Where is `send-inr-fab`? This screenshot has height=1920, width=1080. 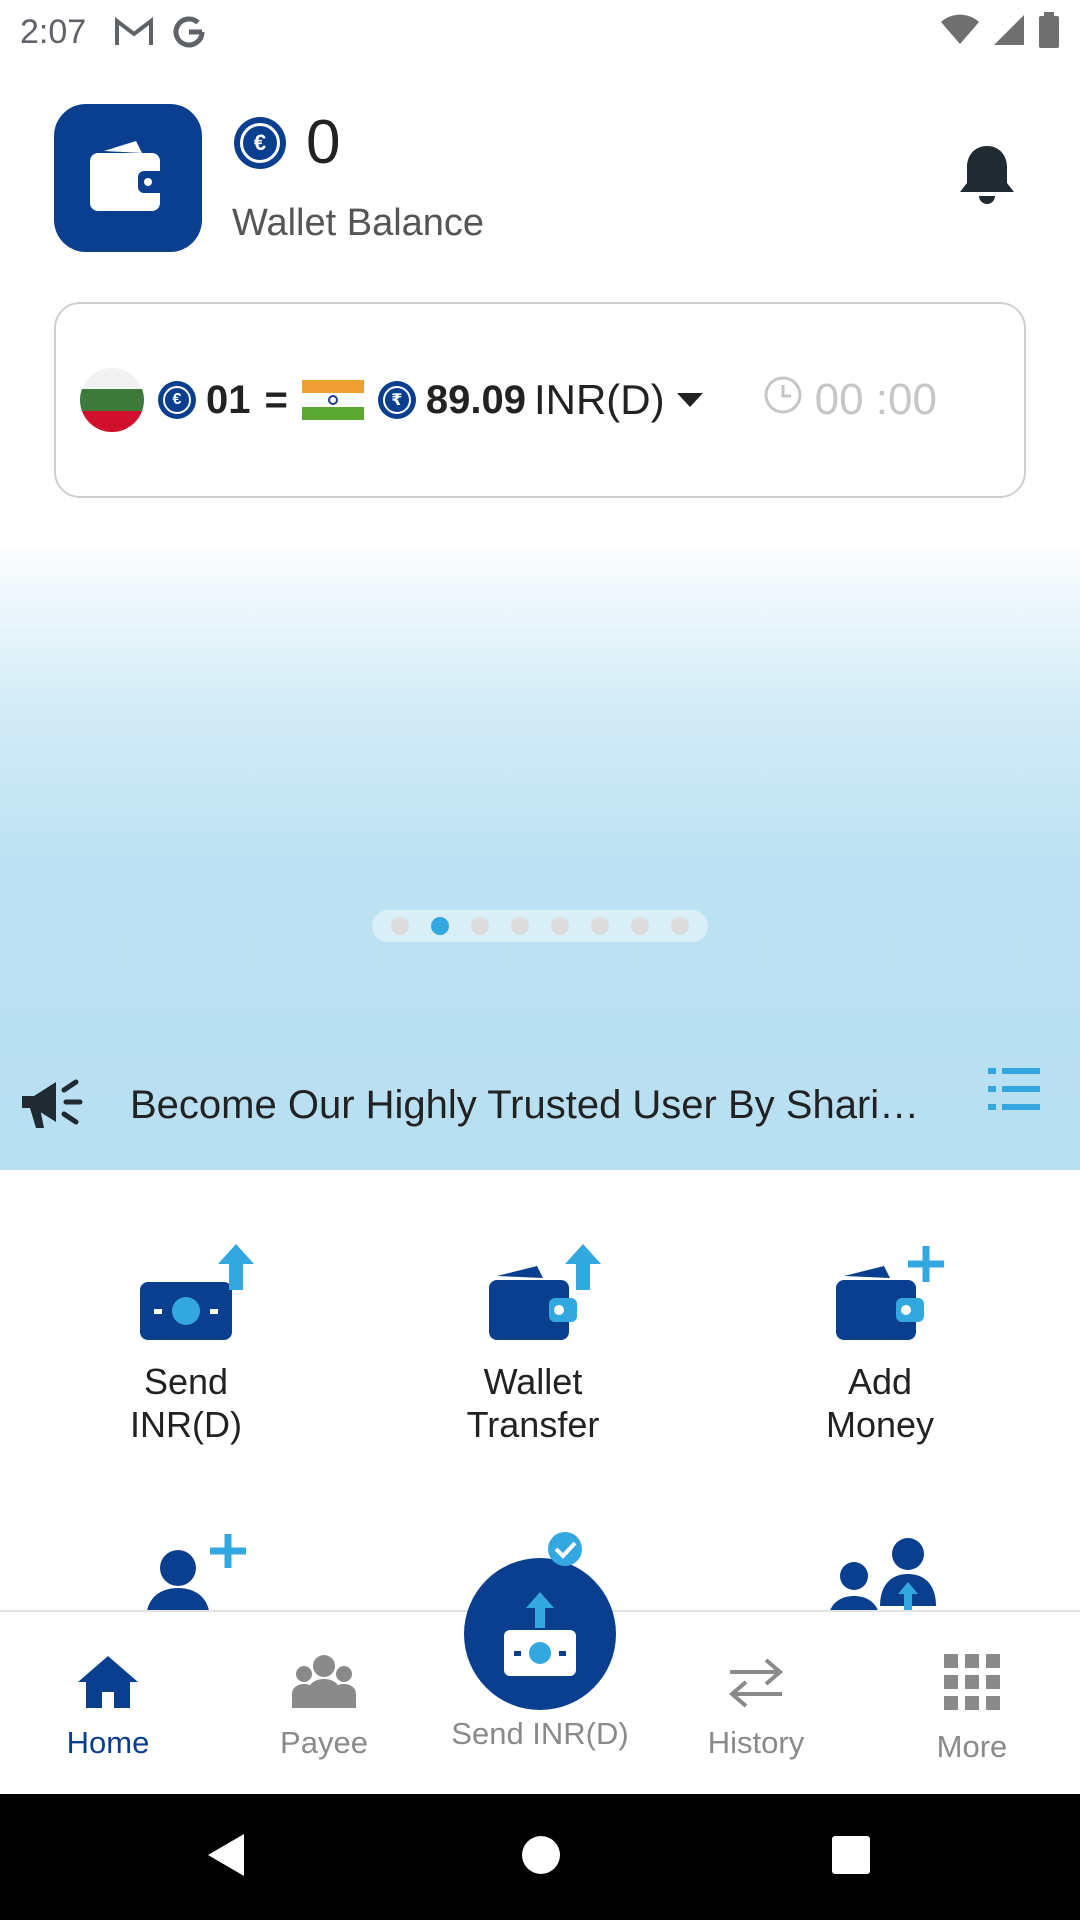
send-inr-fab is located at coordinates (540, 1634).